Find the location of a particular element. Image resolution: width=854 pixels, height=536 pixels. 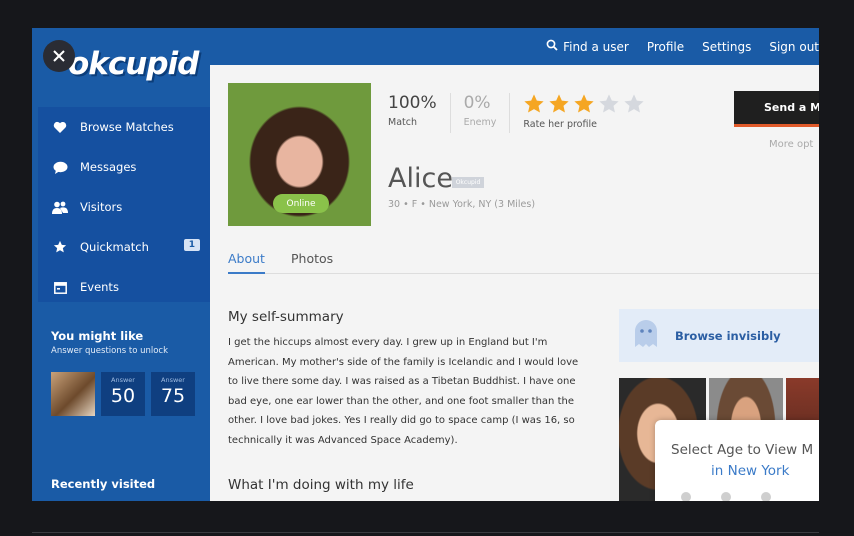

enemy-stat: 0% Enemy is located at coordinates (480, 110).